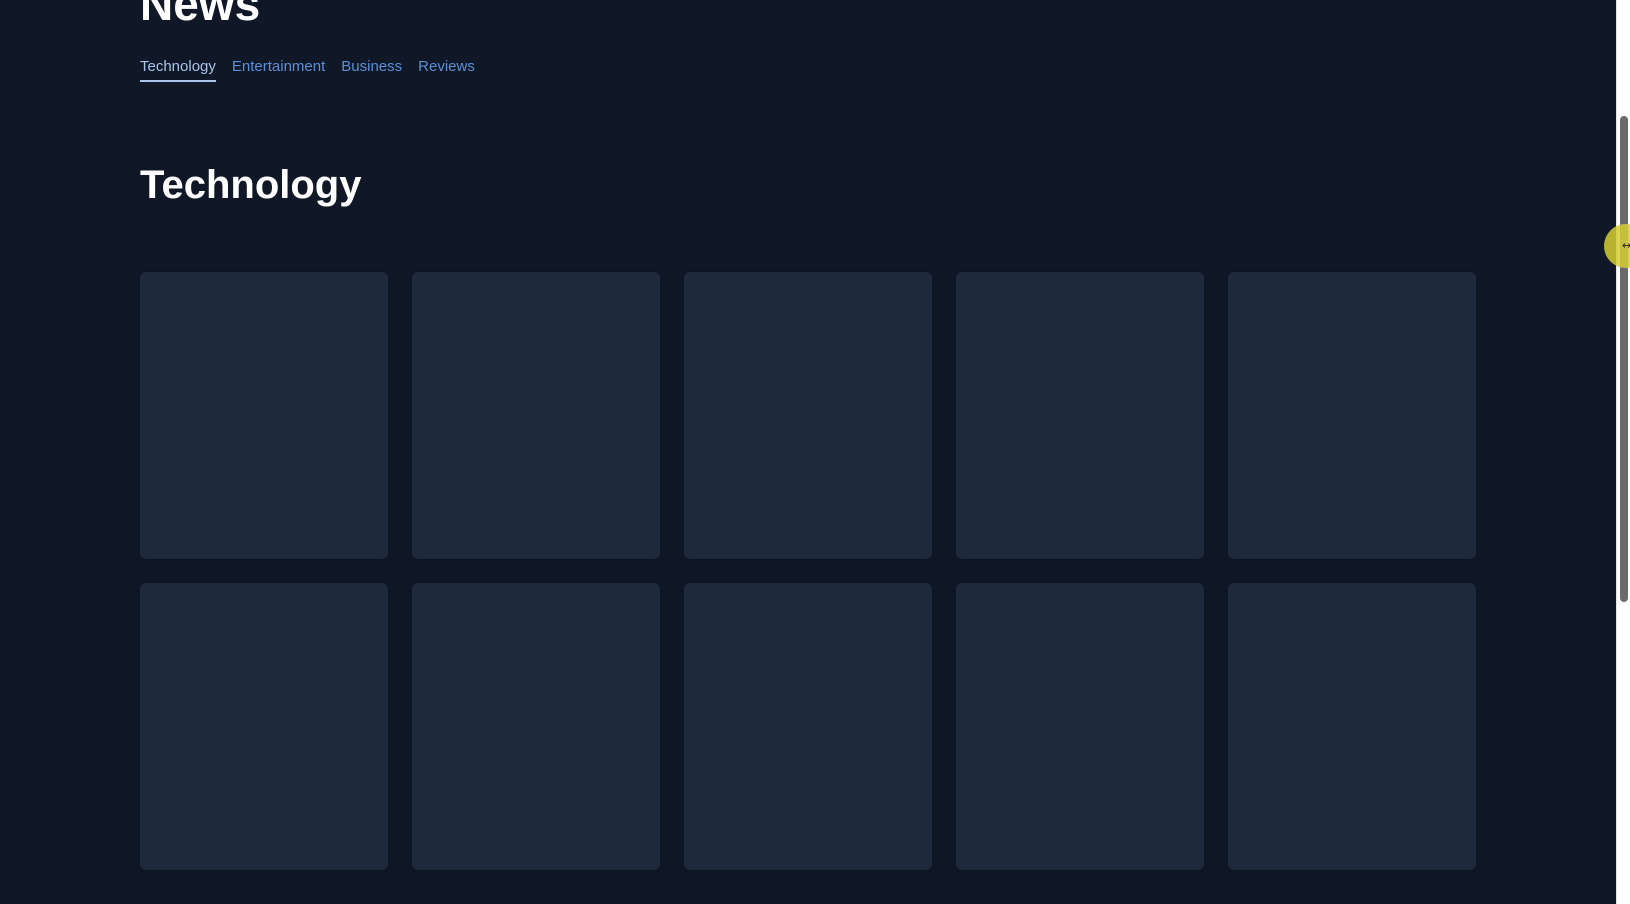 This screenshot has height=904, width=1630. I want to click on tab-business: Business, so click(371, 69).